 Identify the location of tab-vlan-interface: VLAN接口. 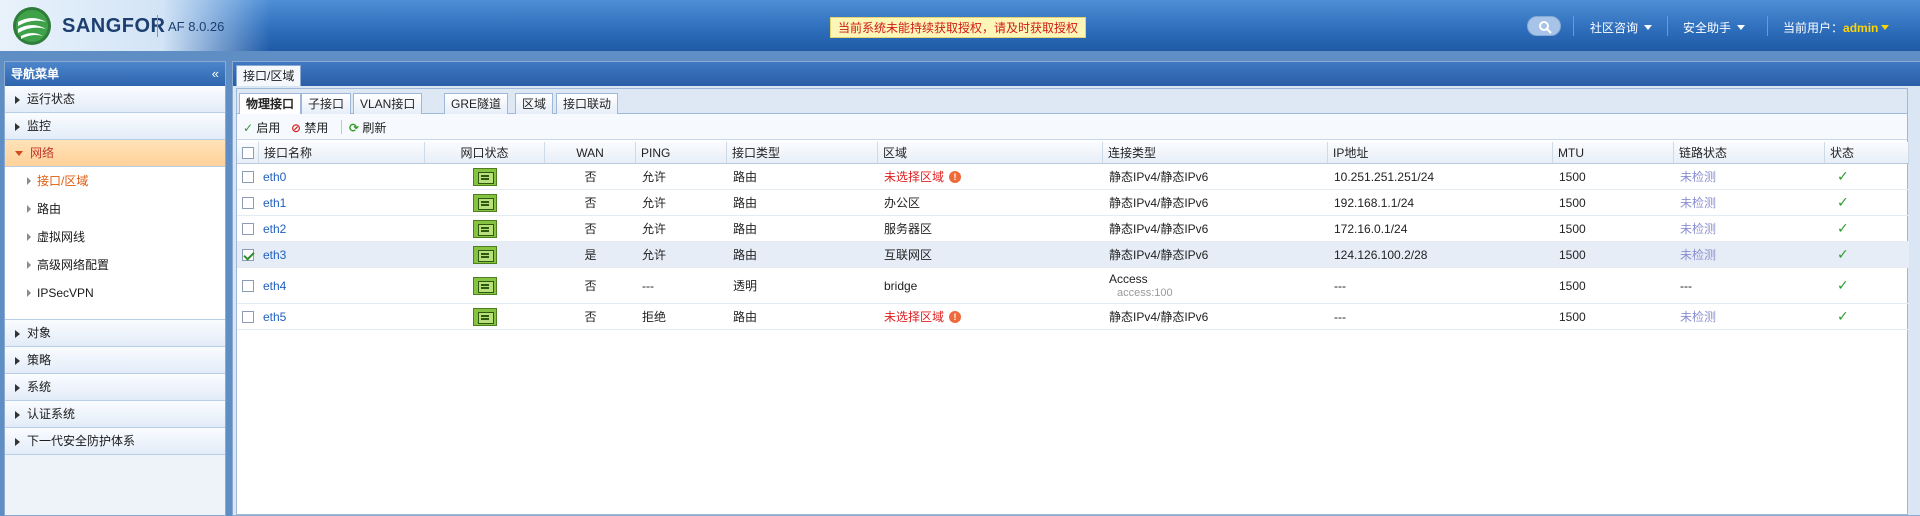
(388, 103).